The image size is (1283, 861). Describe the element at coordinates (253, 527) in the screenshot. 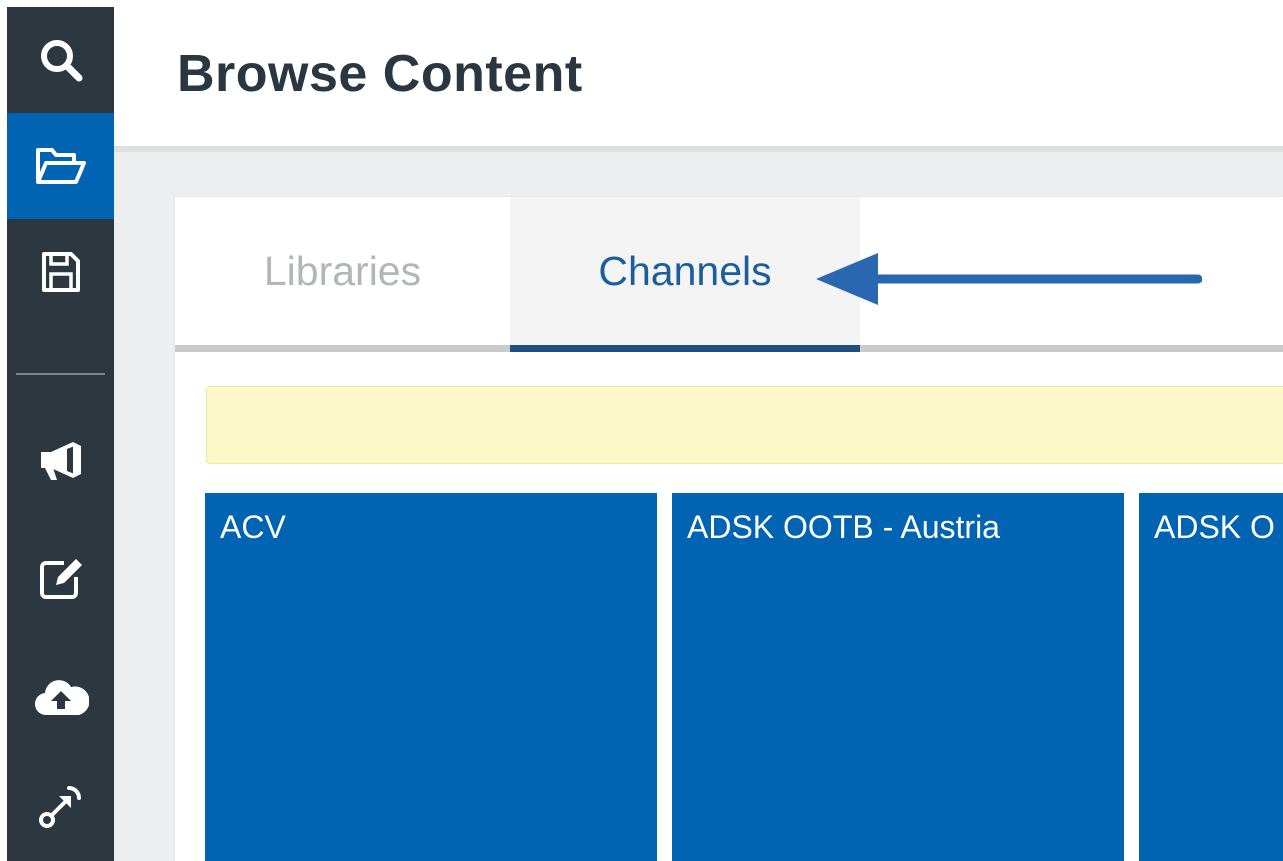

I see `channel-card-title: ACV` at that location.